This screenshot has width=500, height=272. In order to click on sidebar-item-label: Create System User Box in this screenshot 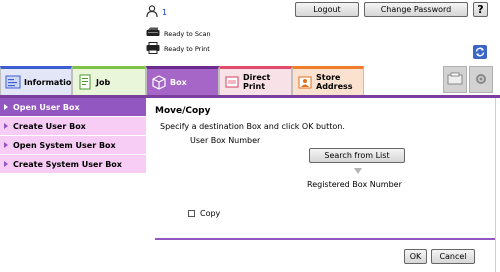, I will do `click(67, 164)`.